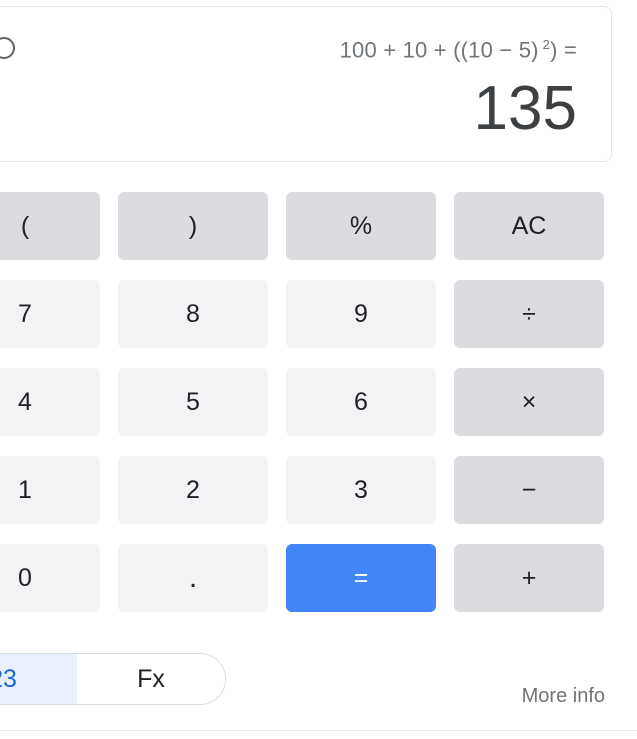  I want to click on expression-tail: ) =, so click(563, 50).